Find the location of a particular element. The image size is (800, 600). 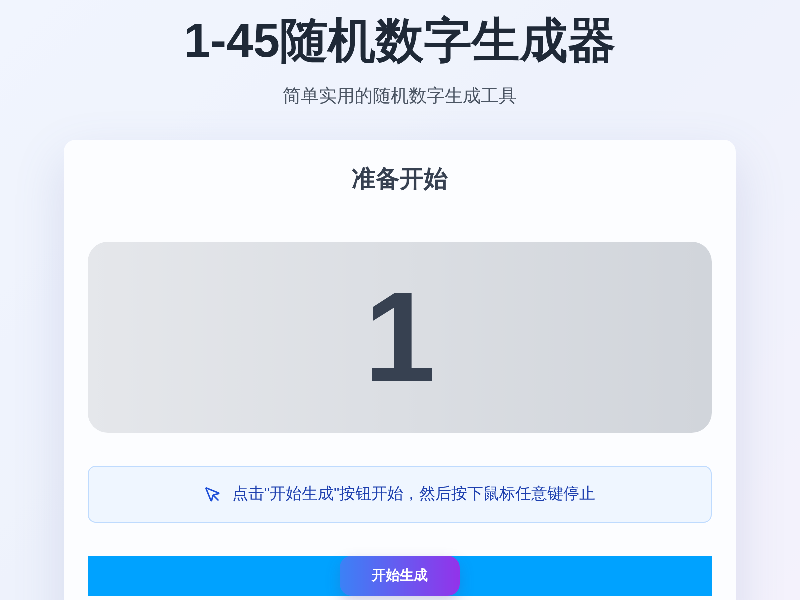

start-button: 开始生成 is located at coordinates (400, 576).